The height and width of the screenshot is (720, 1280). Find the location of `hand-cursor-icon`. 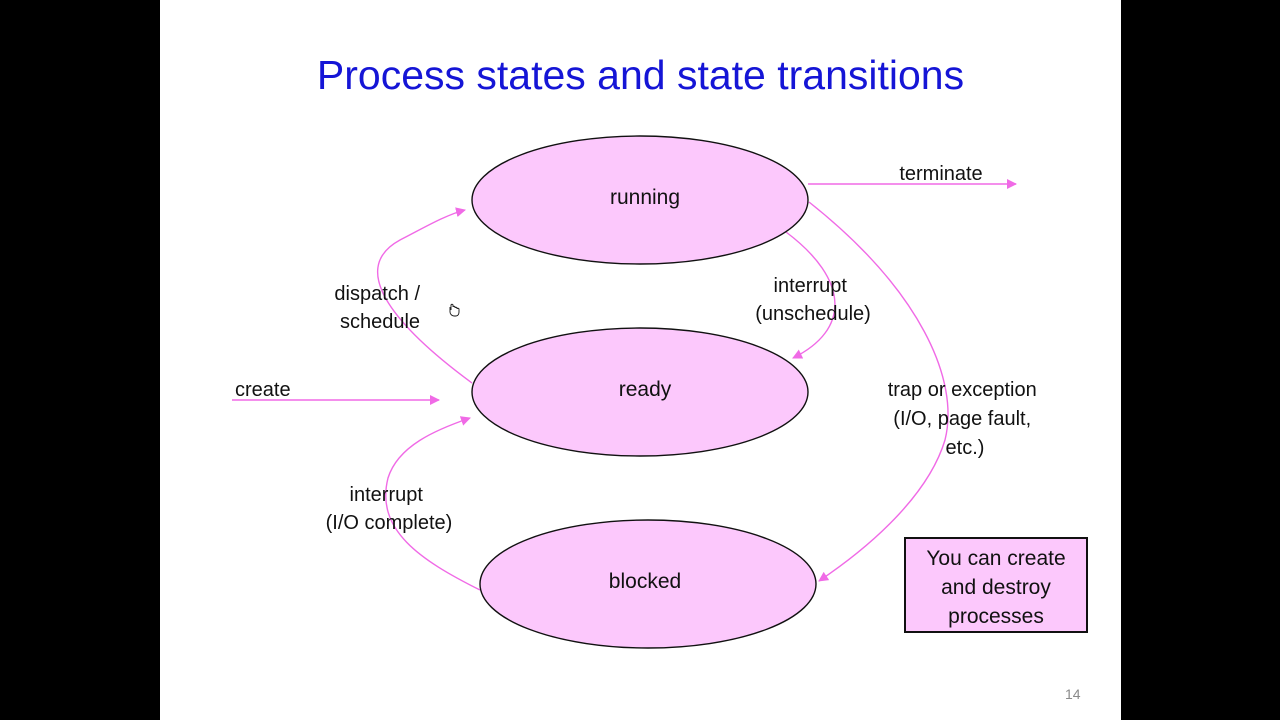

hand-cursor-icon is located at coordinates (454, 310).